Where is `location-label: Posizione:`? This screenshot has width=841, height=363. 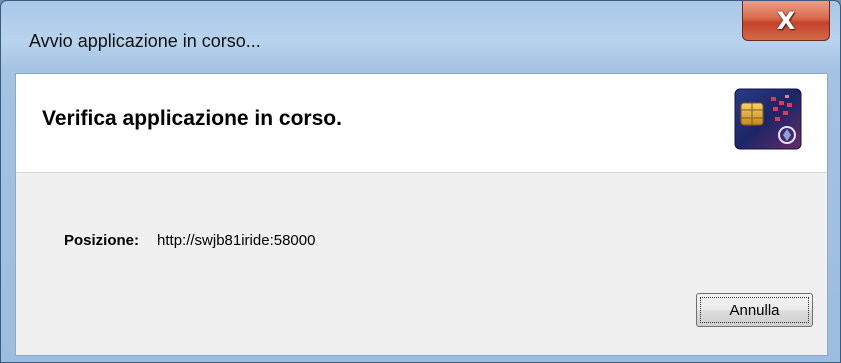
location-label: Posizione: is located at coordinates (102, 240).